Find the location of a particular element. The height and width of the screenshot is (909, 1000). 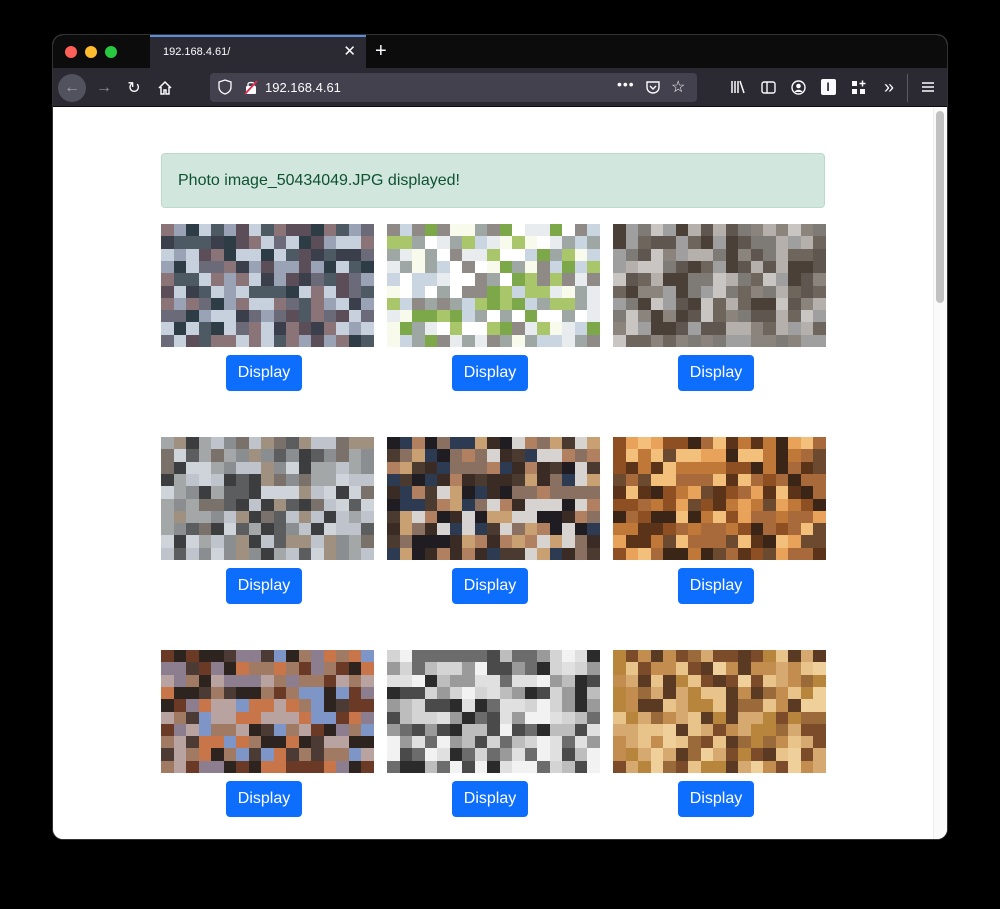

scrollbar-thumb is located at coordinates (940, 207).